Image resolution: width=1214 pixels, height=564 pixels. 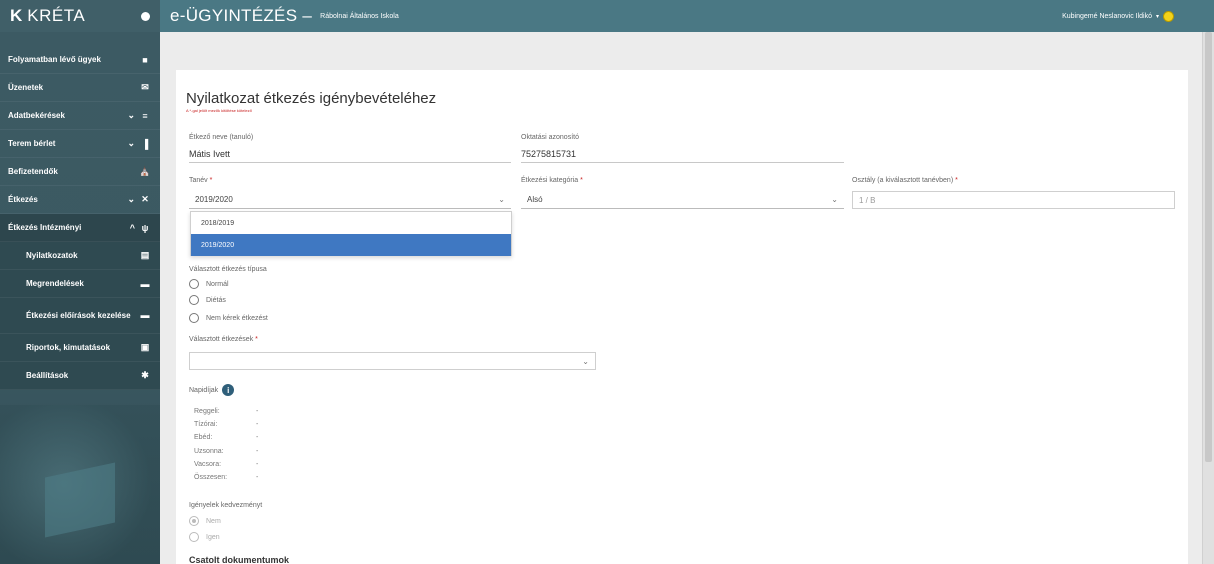 What do you see at coordinates (80, 228) in the screenshot?
I see `sidebar-item-institutional-meals: Étkezés Intézményi ^ ψ` at bounding box center [80, 228].